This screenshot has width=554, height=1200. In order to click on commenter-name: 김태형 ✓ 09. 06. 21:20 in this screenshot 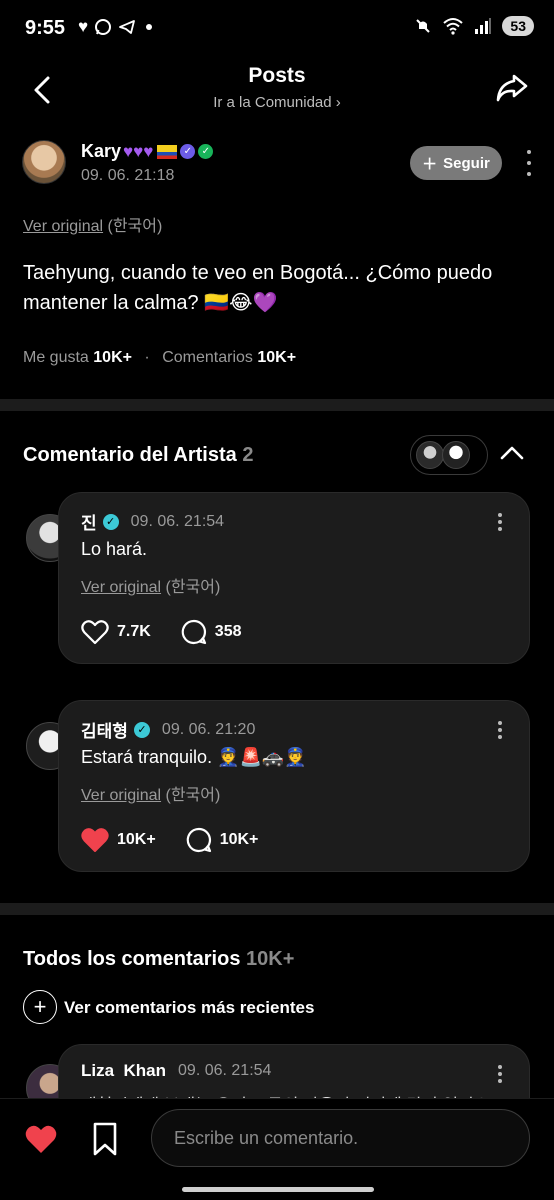, I will do `click(168, 729)`.